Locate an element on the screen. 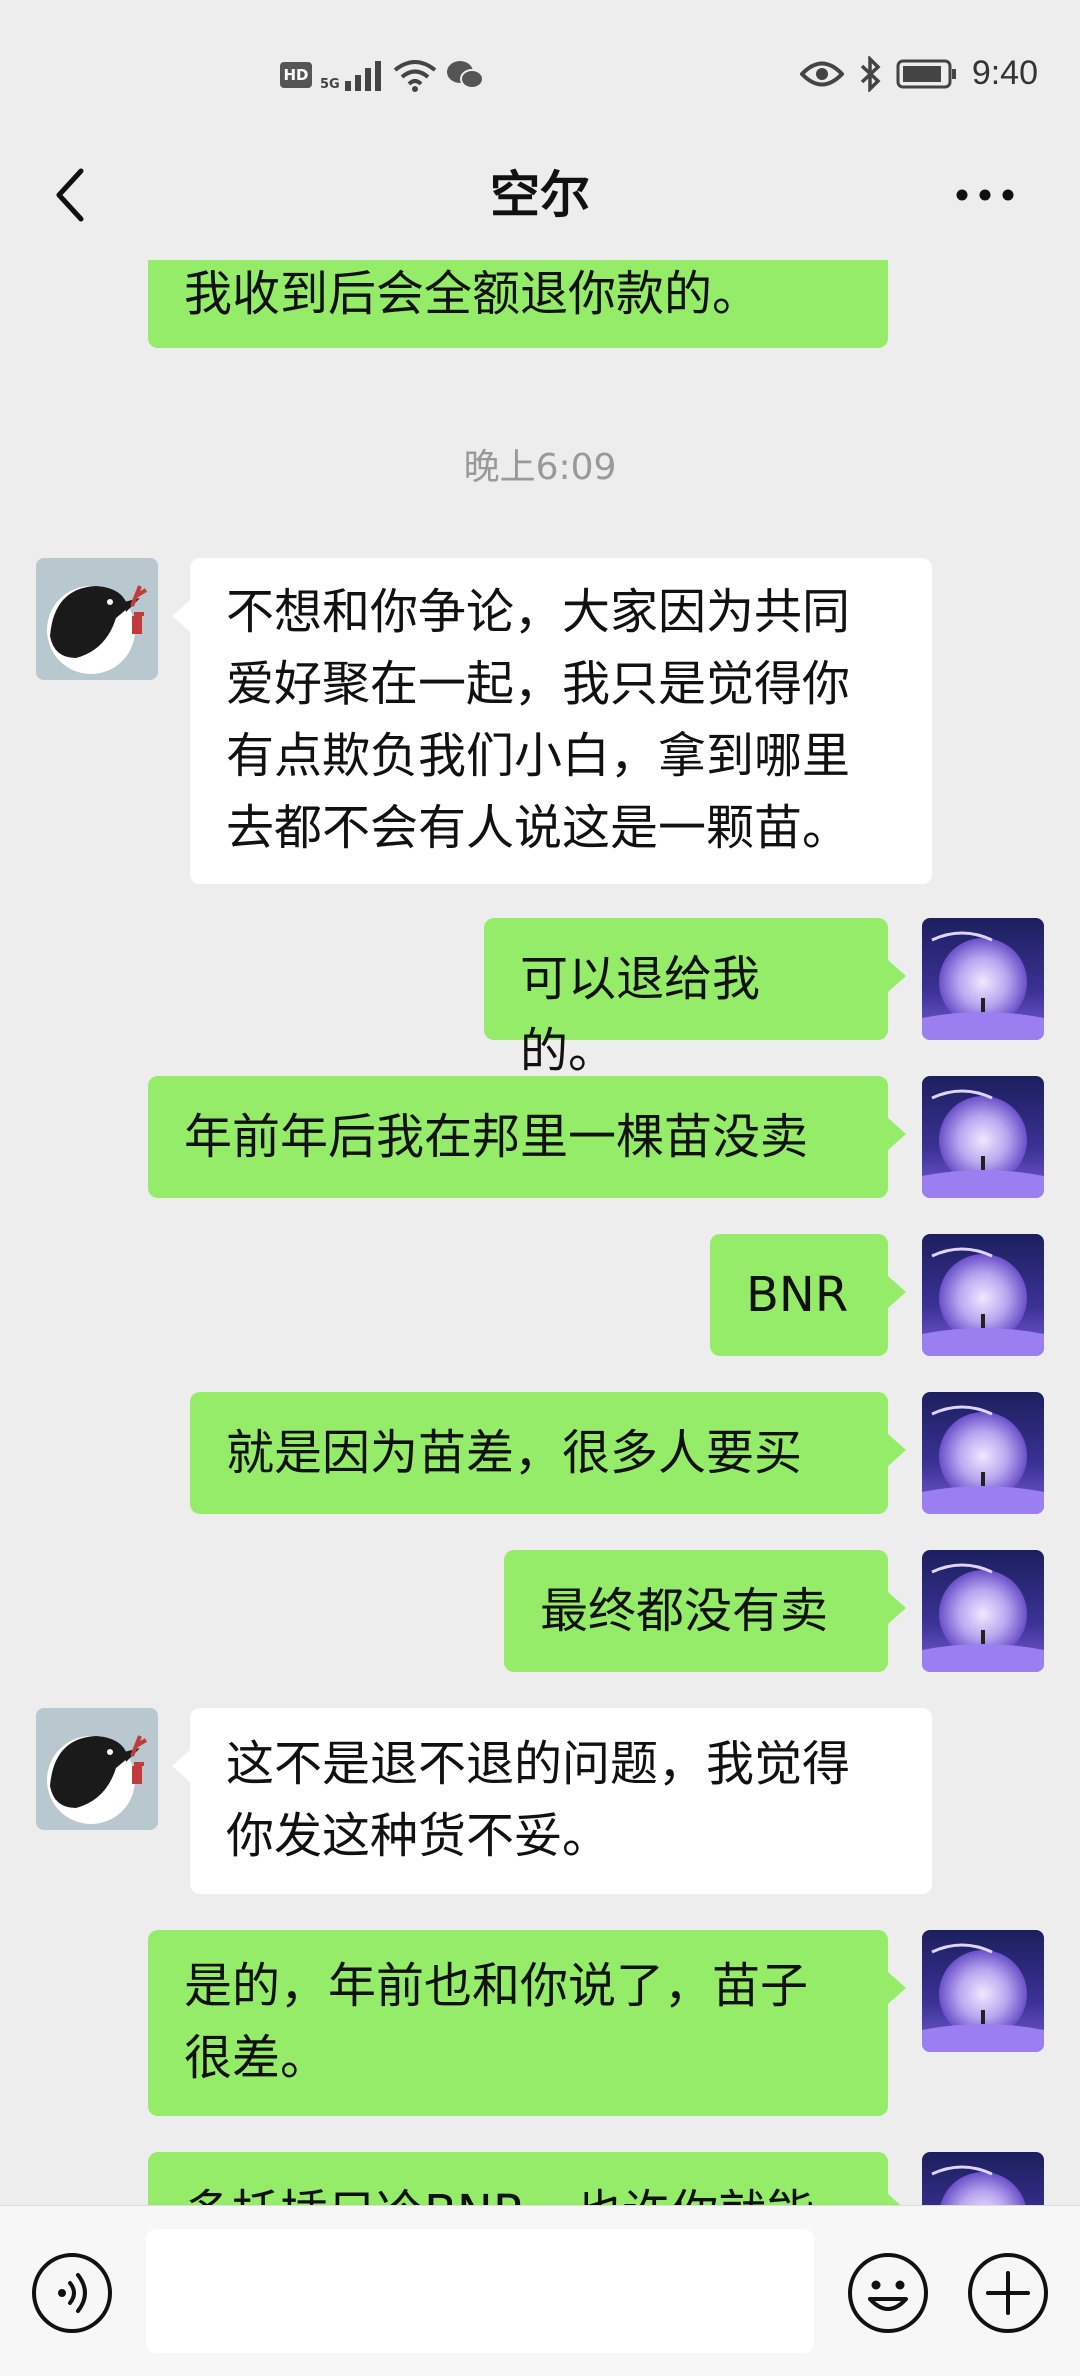  status-bar: HD 5G 9:40 is located at coordinates (540, 75).